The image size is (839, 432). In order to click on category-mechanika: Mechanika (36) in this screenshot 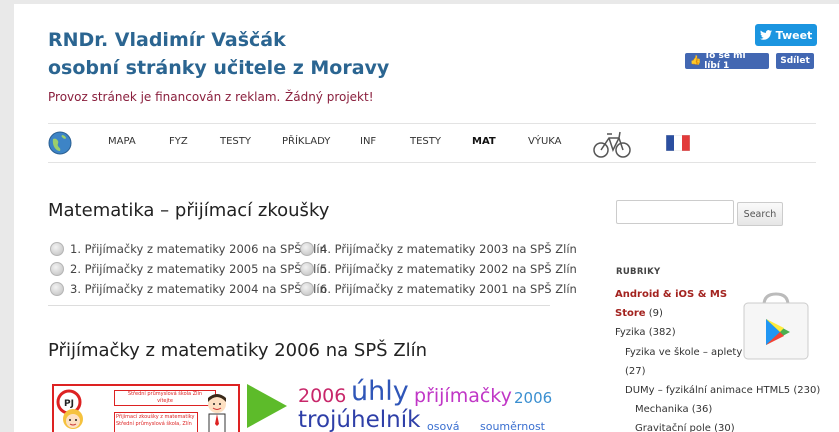, I will do `click(673, 409)`.